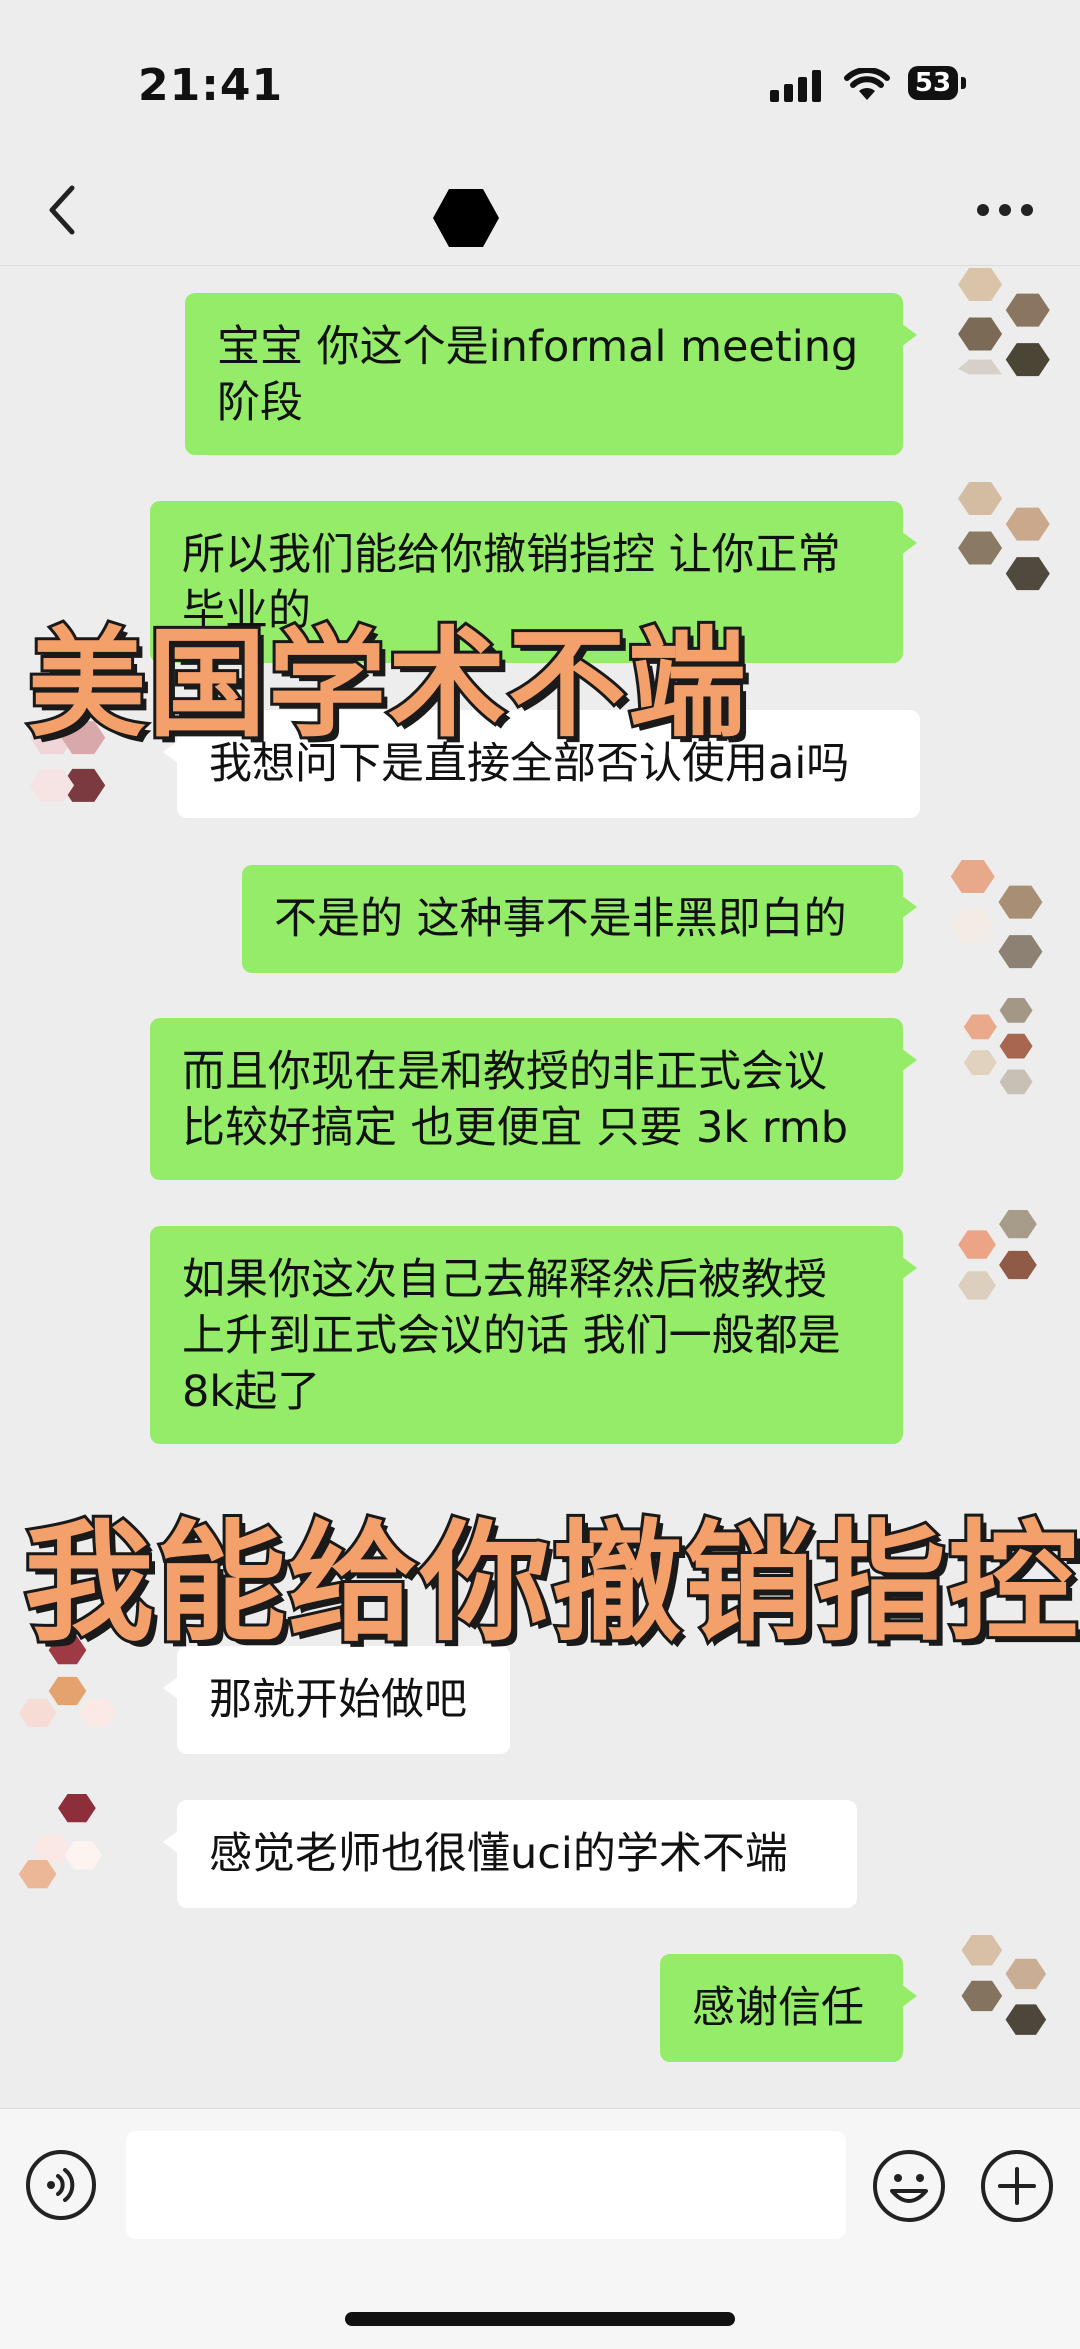 The height and width of the screenshot is (2349, 1080). I want to click on chat-header, so click(540, 218).